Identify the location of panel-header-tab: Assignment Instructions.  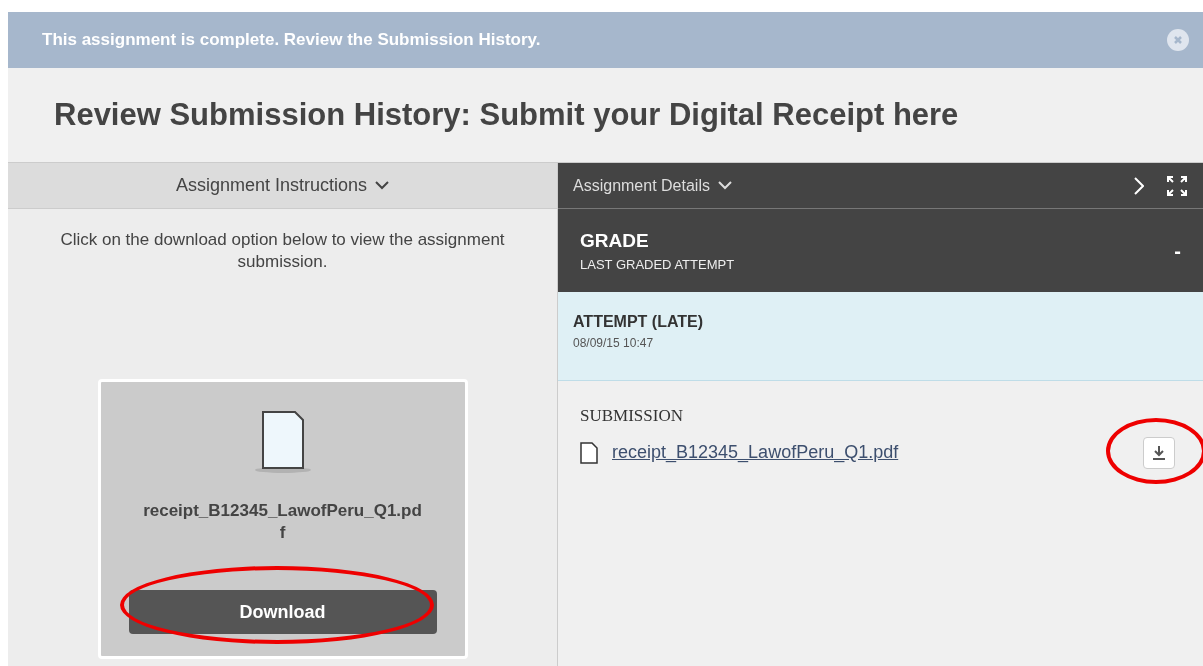
(282, 186).